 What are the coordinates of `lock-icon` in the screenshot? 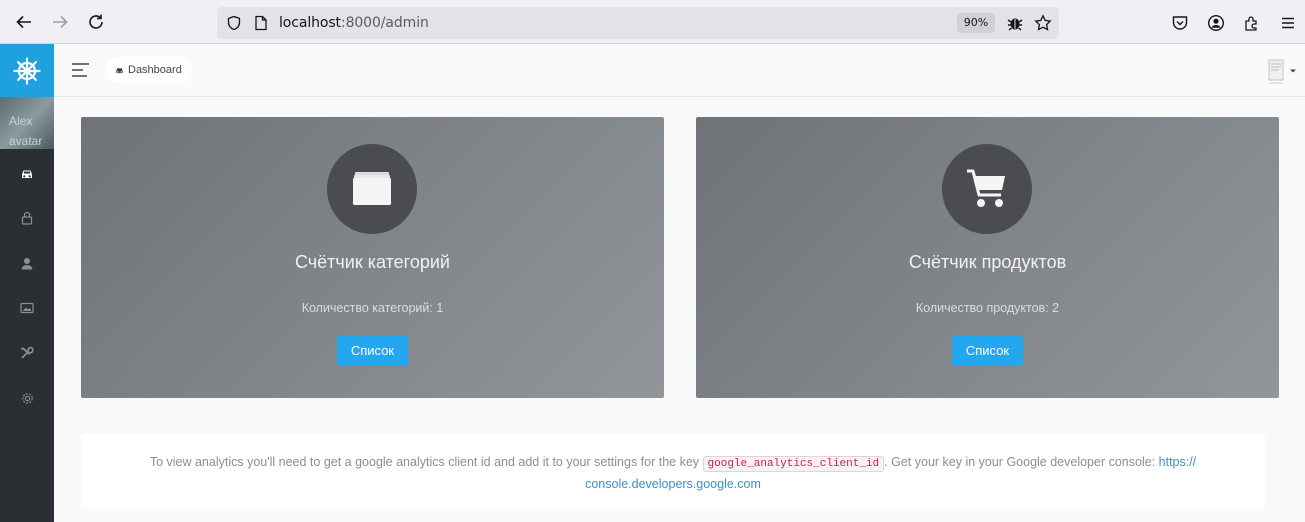 It's located at (27, 218).